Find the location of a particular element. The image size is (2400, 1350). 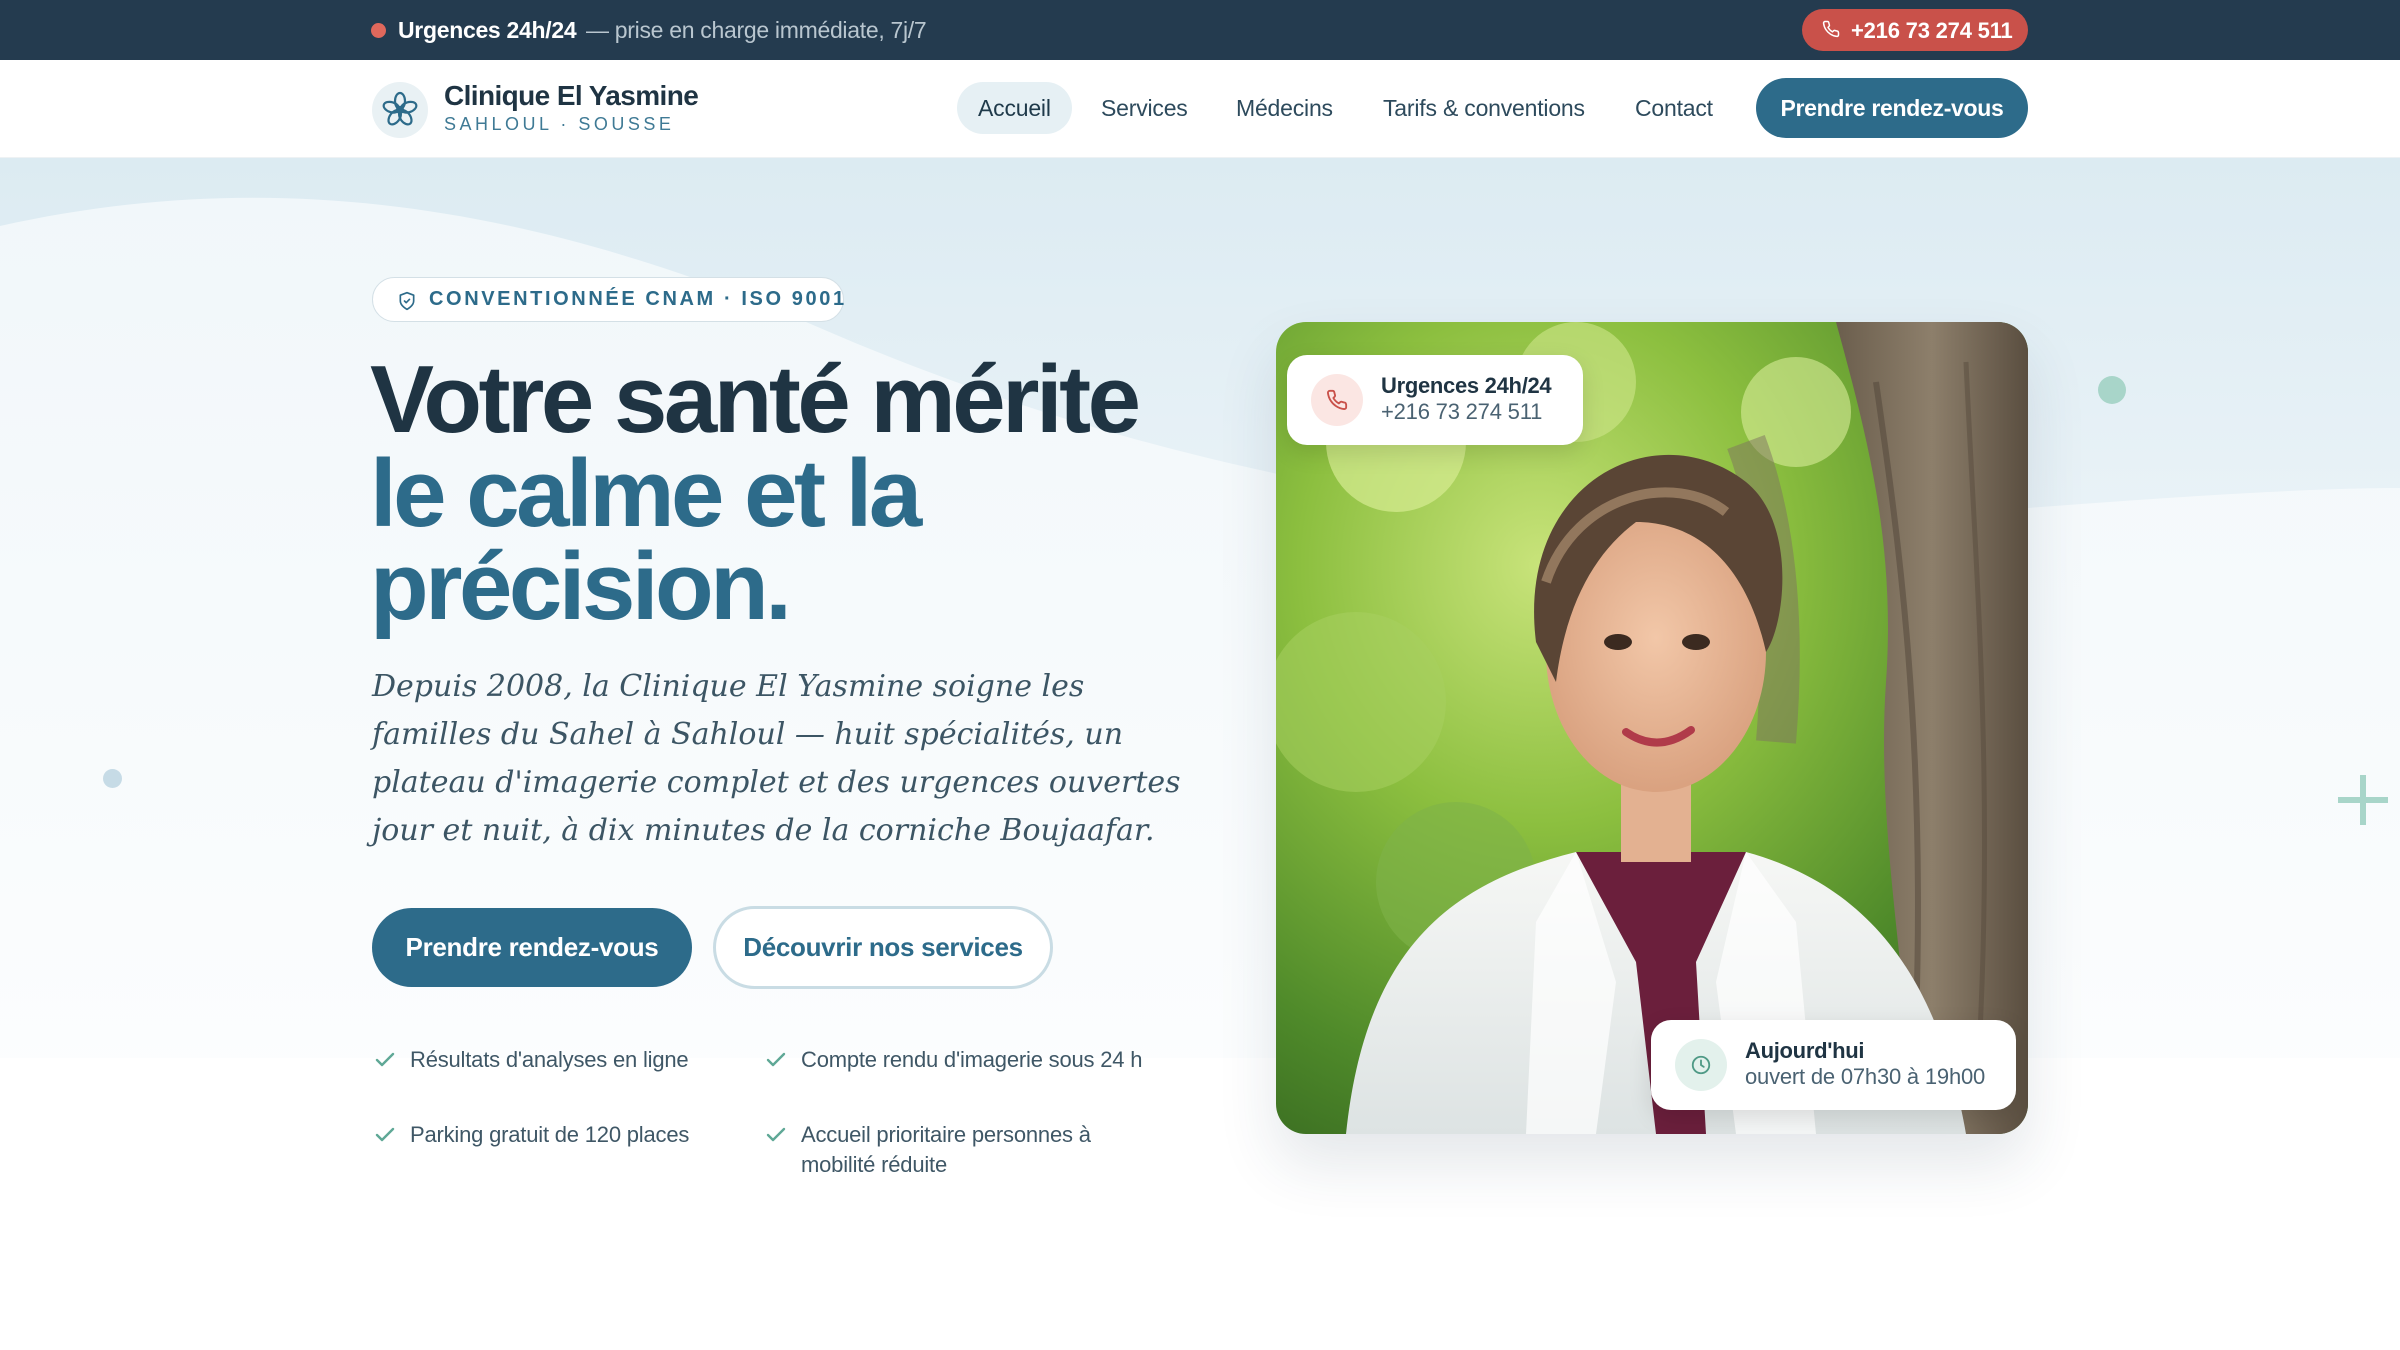

today-card-hours: ouvert de 07h30 à 19h00 is located at coordinates (1865, 1076).